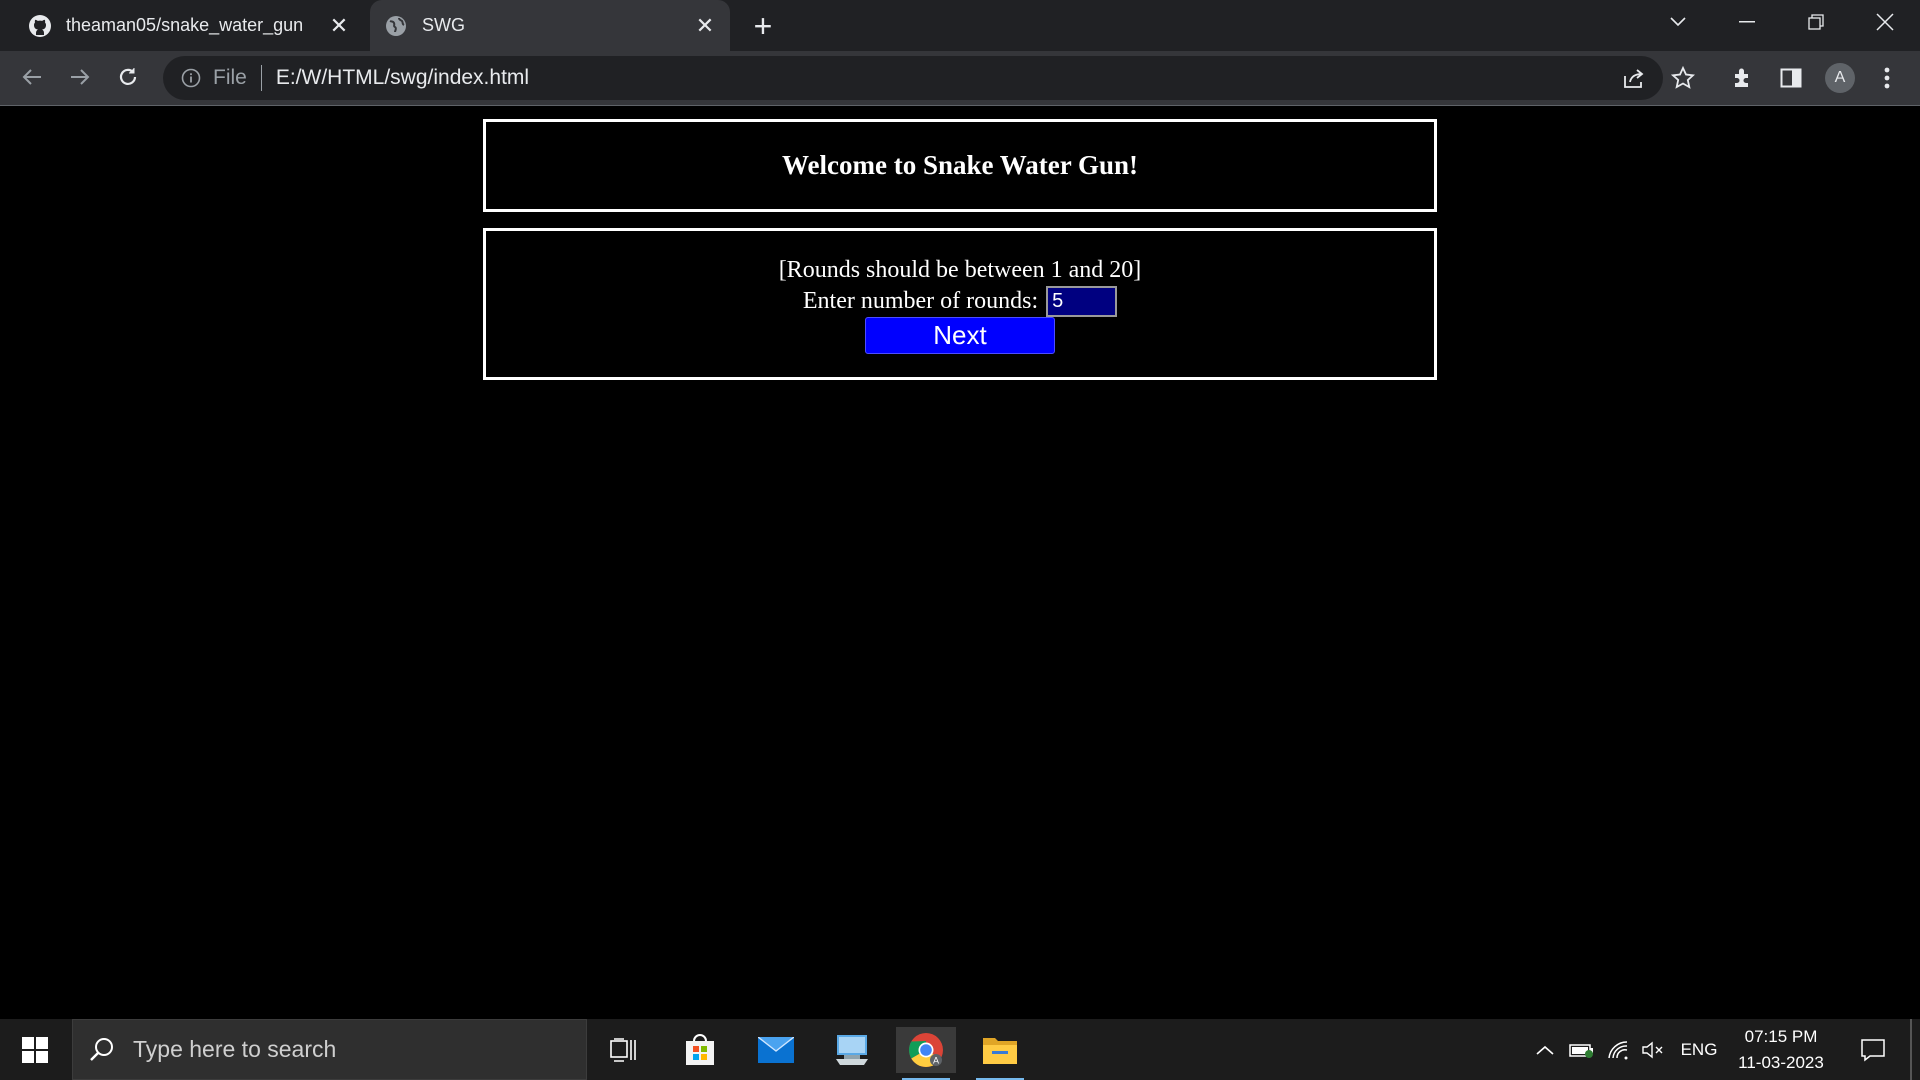  I want to click on battery-icon, so click(1582, 1049).